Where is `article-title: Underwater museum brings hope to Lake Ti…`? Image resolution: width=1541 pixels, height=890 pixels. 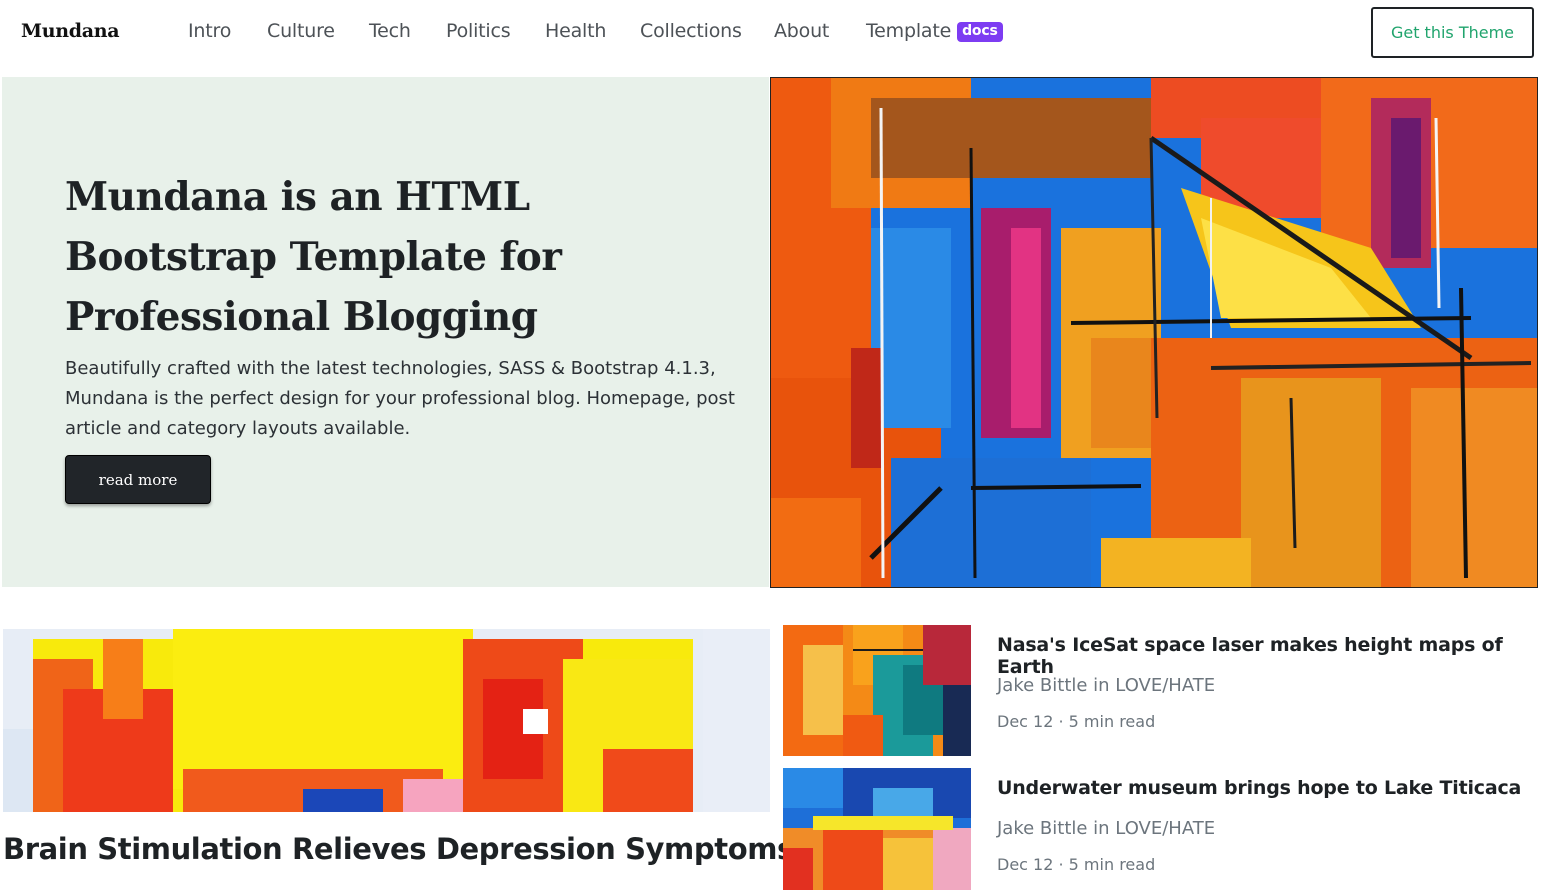 article-title: Underwater museum brings hope to Lake Ti… is located at coordinates (1259, 788).